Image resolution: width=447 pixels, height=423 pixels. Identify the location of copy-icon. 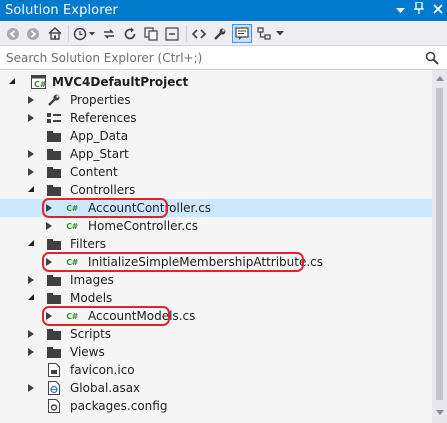
(151, 33).